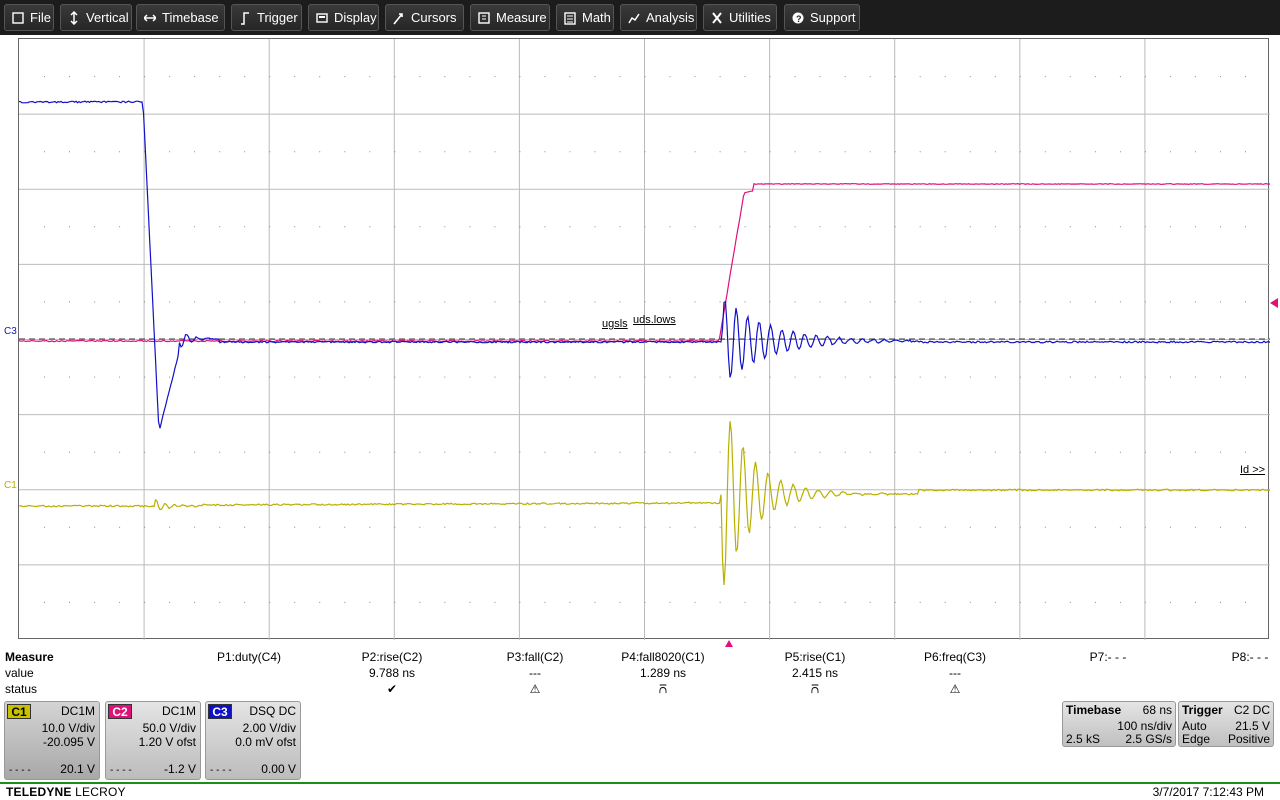 The height and width of the screenshot is (800, 1280). Describe the element at coordinates (654, 320) in the screenshot. I see `udslows-label: uds.lows` at that location.